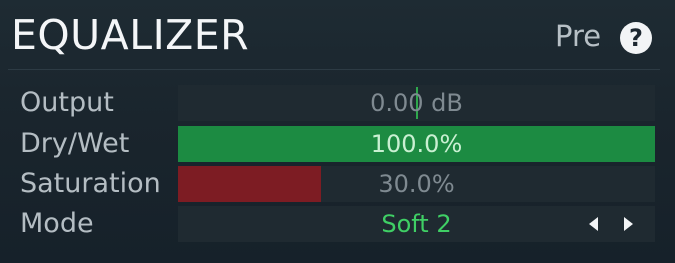  I want to click on help-button: ?, so click(636, 38).